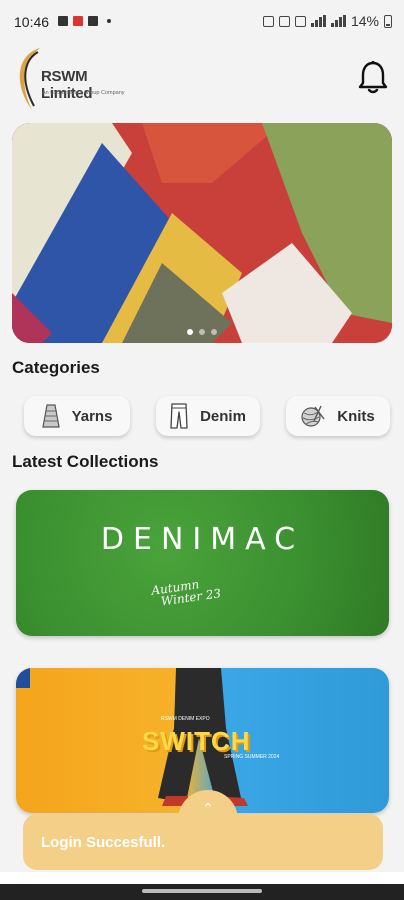 This screenshot has height=900, width=404. Describe the element at coordinates (300, 21) in the screenshot. I see `wifi-icon` at that location.